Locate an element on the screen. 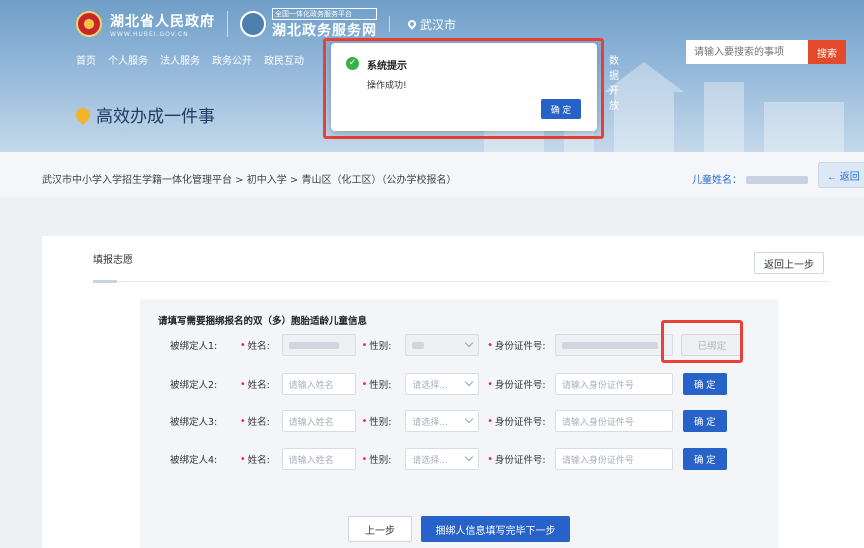 The width and height of the screenshot is (864, 548). system-dialog: ✓ 系统提示 操作成功! 确 定 is located at coordinates (464, 87).